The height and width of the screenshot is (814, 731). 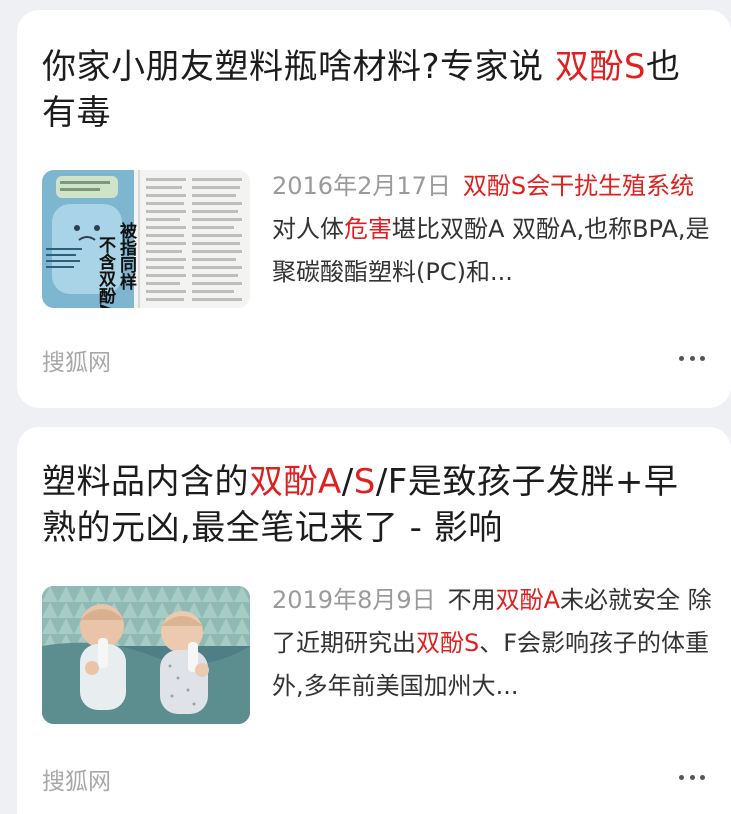 What do you see at coordinates (354, 600) in the screenshot?
I see `result-date: 2019年8月9日` at bounding box center [354, 600].